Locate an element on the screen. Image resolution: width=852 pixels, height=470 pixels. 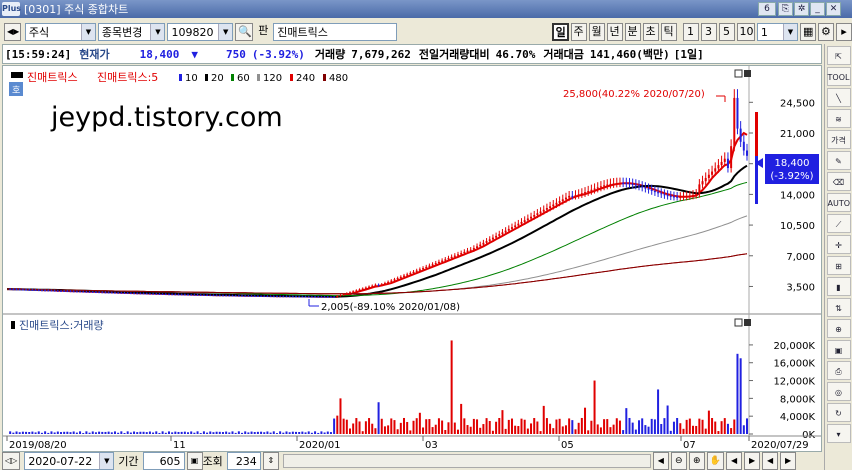
scroll-down-icon: ▾ is located at coordinates (838, 433).